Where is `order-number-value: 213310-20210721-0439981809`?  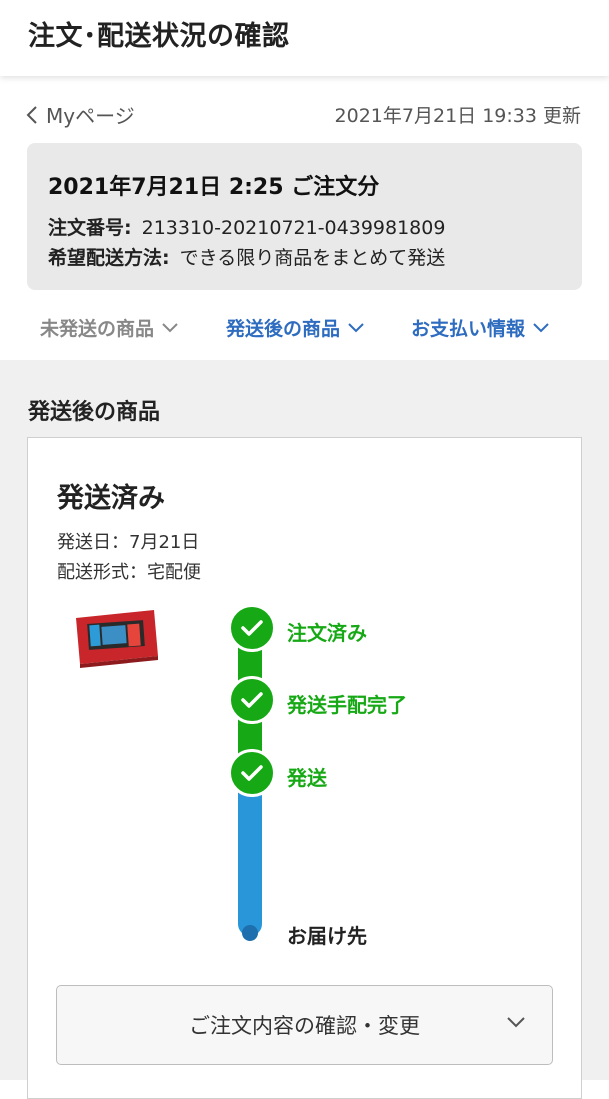
order-number-value: 213310-20210721-0439981809 is located at coordinates (293, 228).